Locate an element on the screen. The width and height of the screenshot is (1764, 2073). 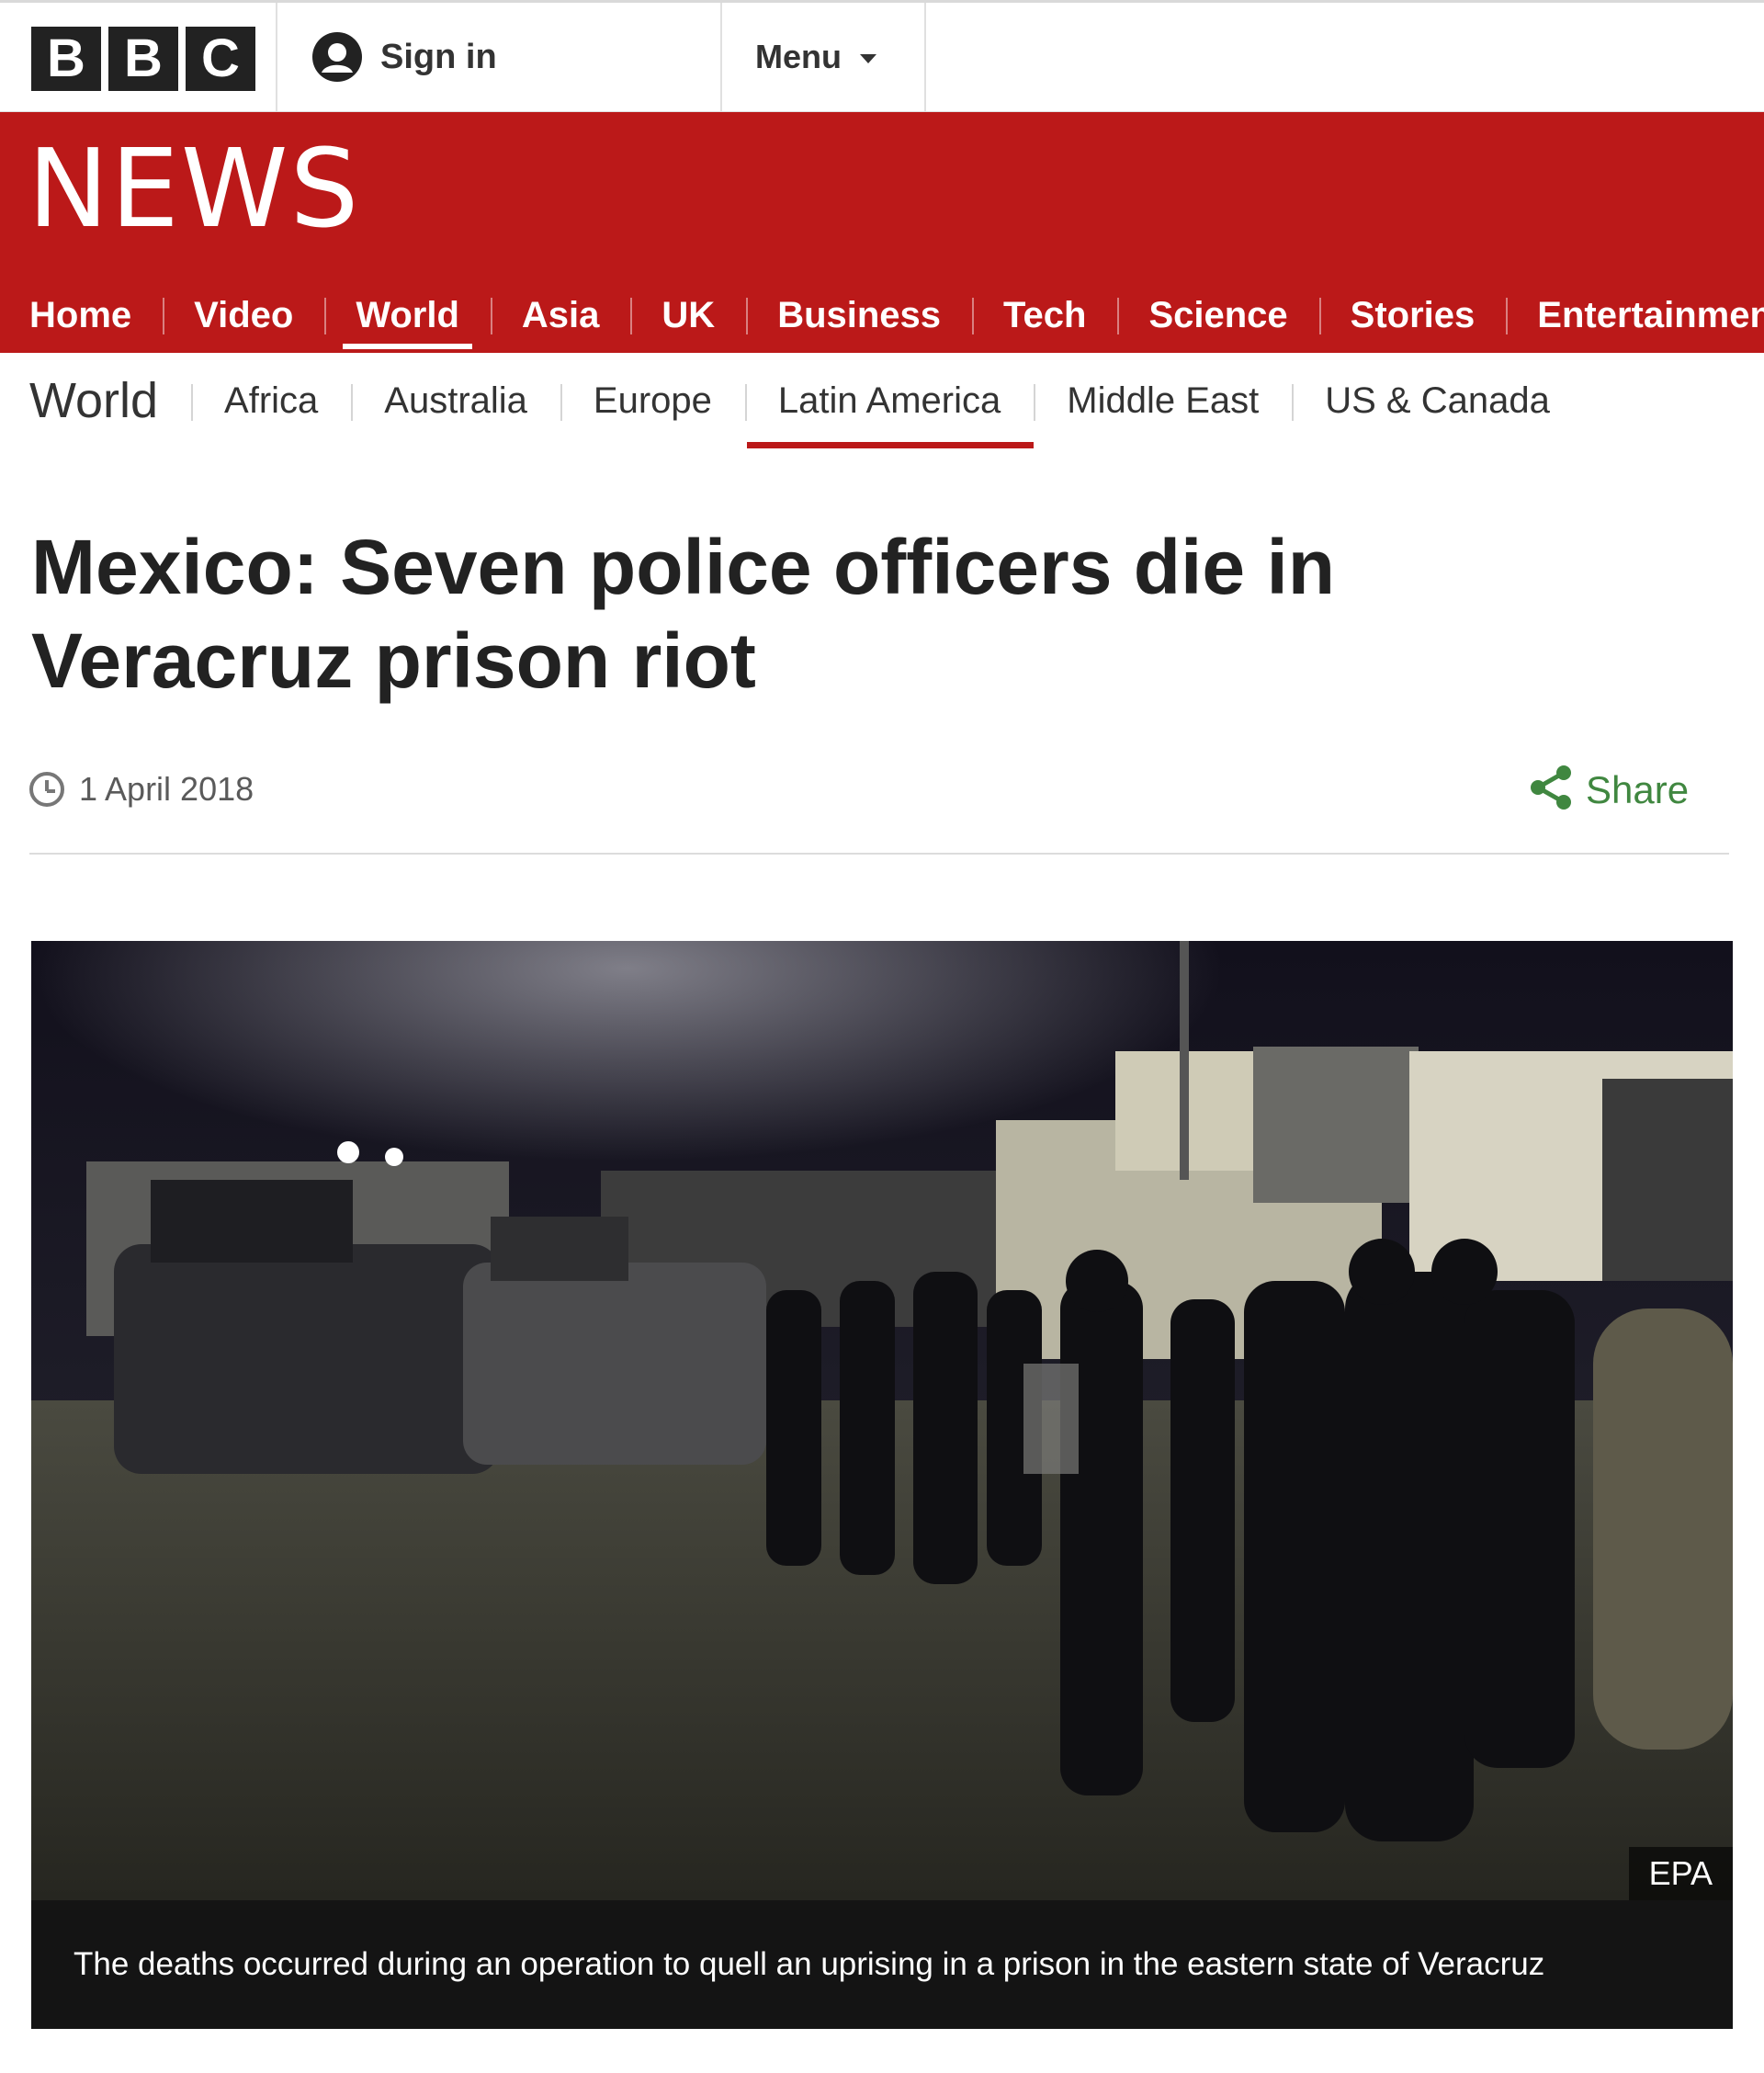
share-label: Share is located at coordinates (1638, 789).